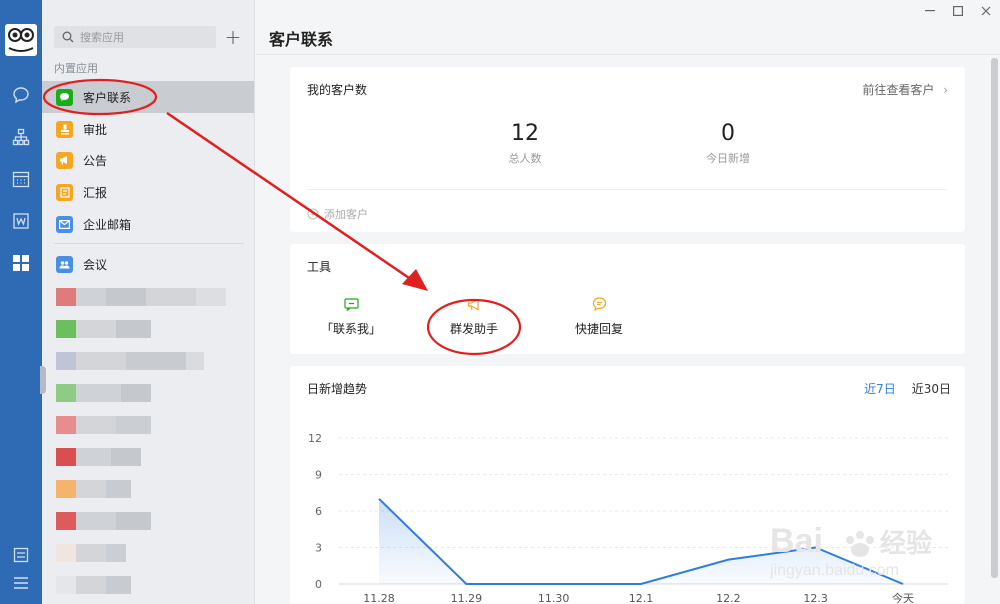 The width and height of the screenshot is (1000, 604). Describe the element at coordinates (43, 380) in the screenshot. I see `panel-collapse-handle` at that location.